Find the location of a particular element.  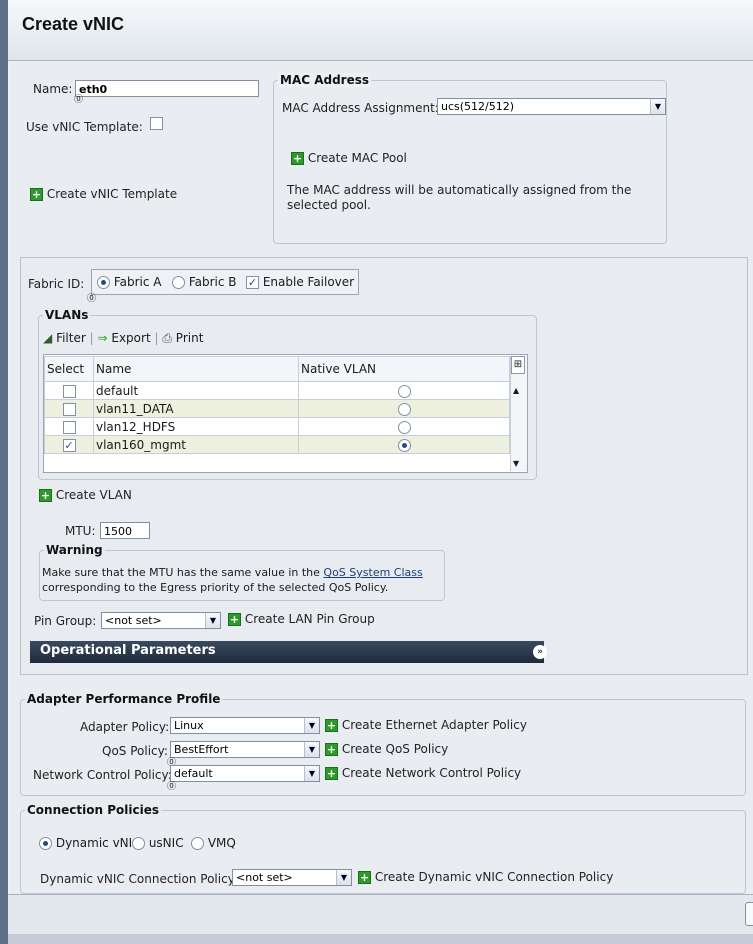

use-template-checkbox is located at coordinates (156, 123).